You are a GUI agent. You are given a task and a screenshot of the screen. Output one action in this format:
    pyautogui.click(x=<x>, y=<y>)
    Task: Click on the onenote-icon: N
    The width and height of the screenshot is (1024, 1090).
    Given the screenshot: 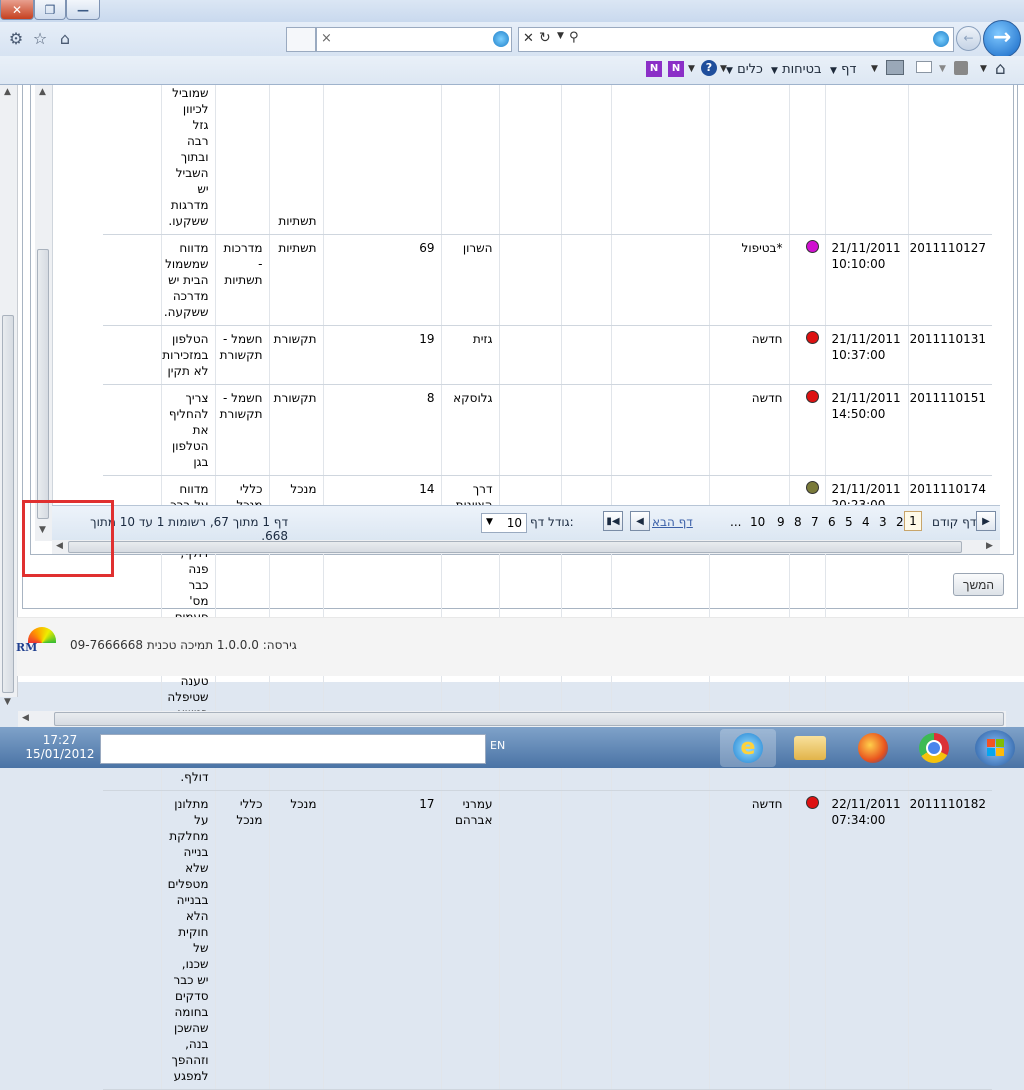 What is the action you would take?
    pyautogui.click(x=654, y=69)
    